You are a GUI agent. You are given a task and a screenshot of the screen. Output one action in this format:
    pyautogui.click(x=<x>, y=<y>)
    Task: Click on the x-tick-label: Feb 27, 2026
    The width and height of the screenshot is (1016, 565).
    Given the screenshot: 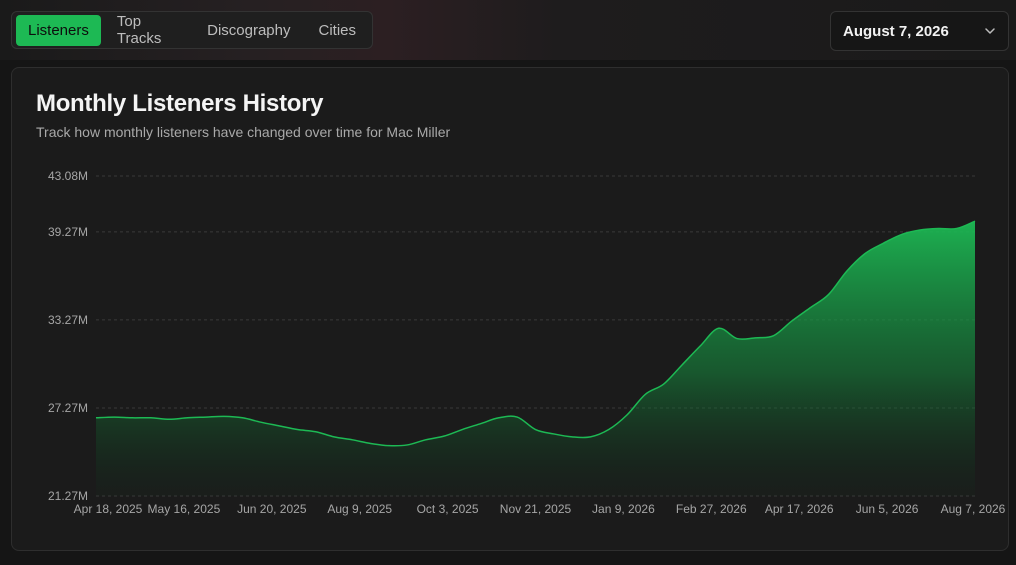 What is the action you would take?
    pyautogui.click(x=711, y=509)
    